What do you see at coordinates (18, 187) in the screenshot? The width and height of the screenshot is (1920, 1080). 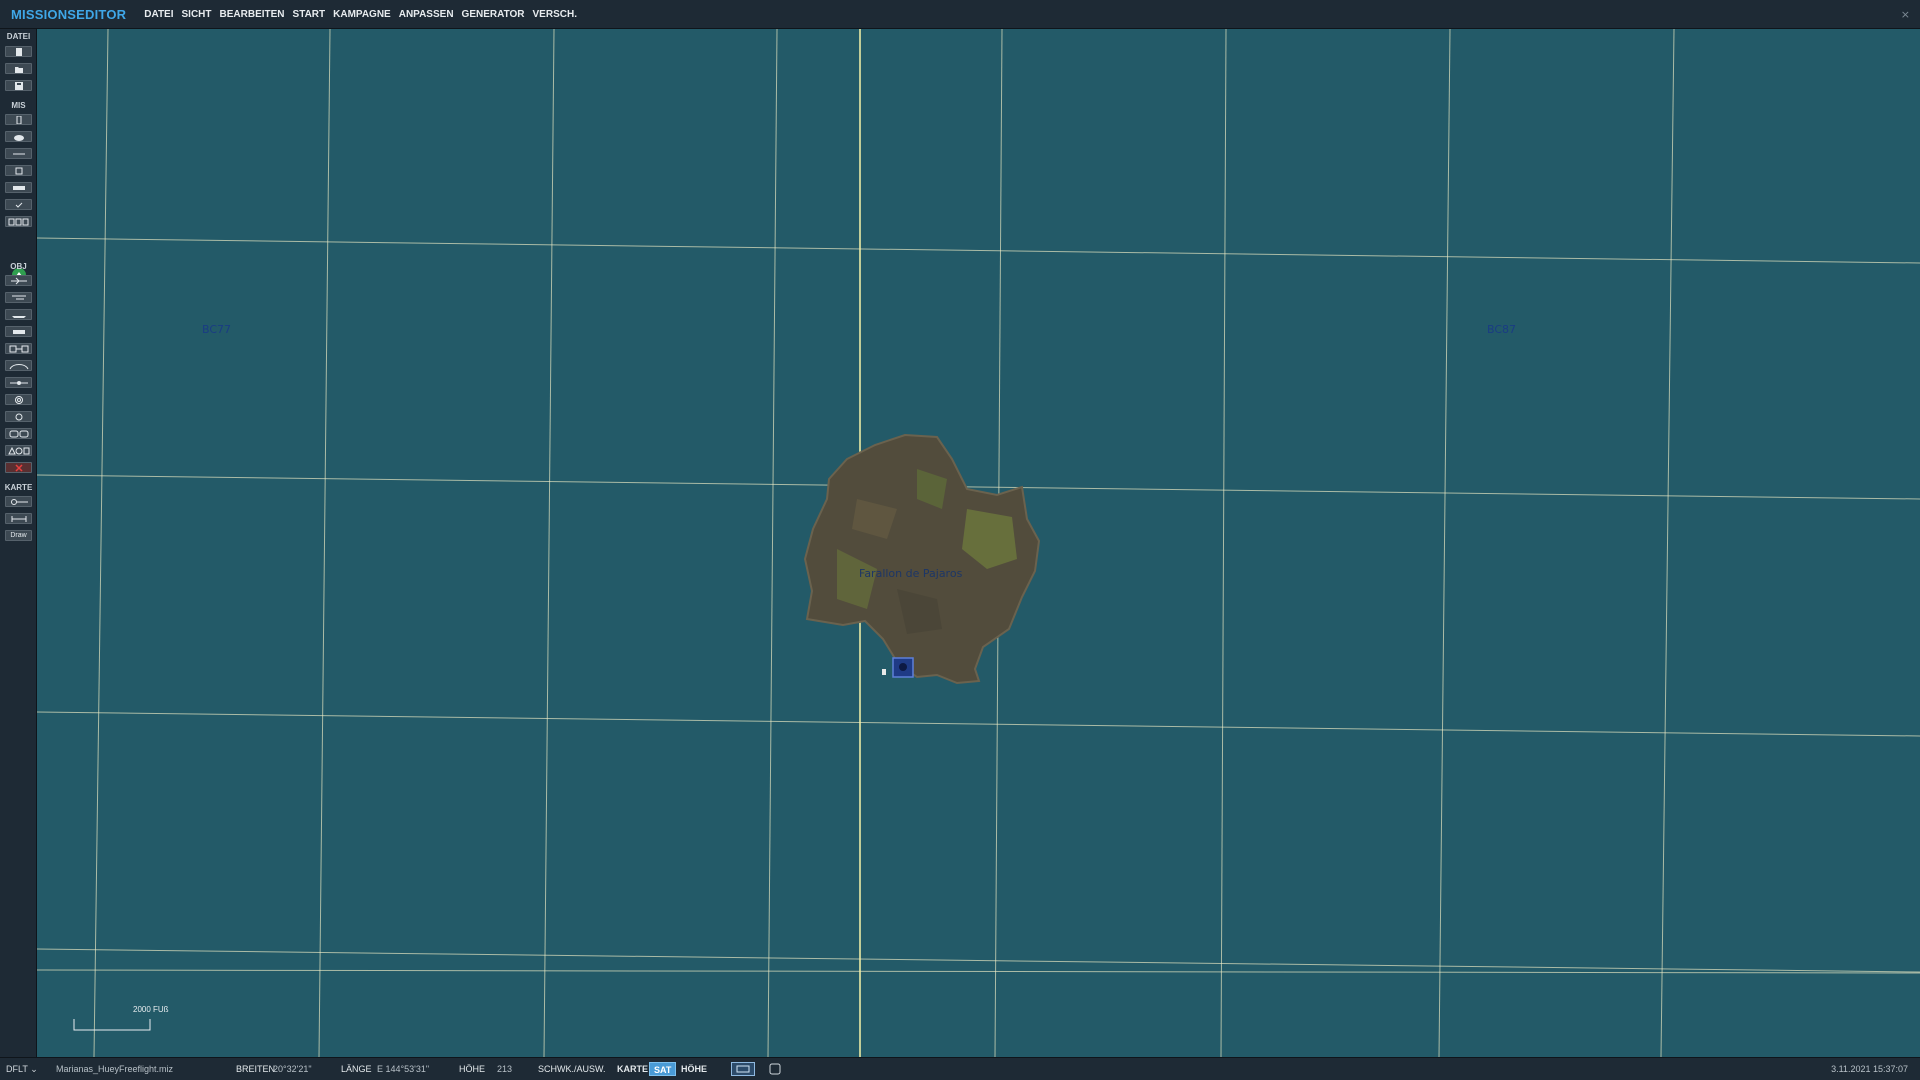 I see `failures-icon` at bounding box center [18, 187].